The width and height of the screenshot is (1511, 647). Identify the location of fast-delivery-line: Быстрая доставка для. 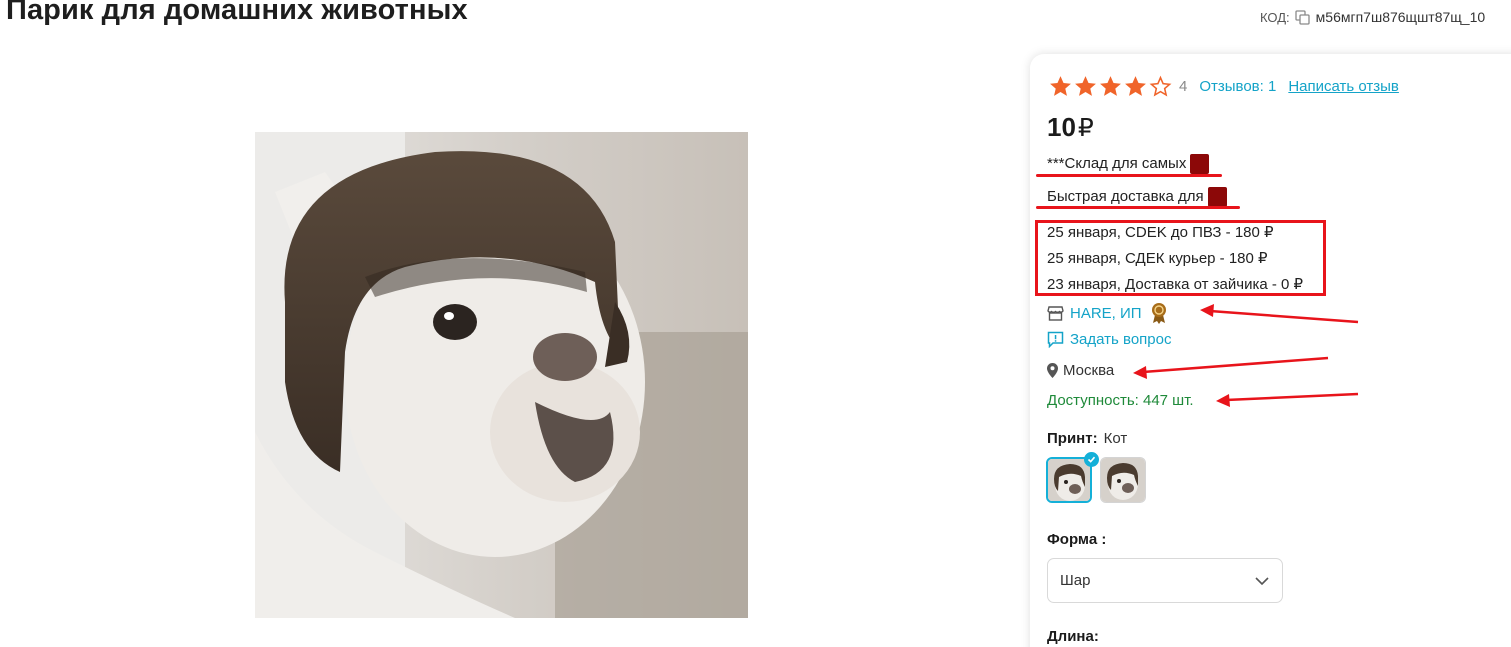
(1137, 197).